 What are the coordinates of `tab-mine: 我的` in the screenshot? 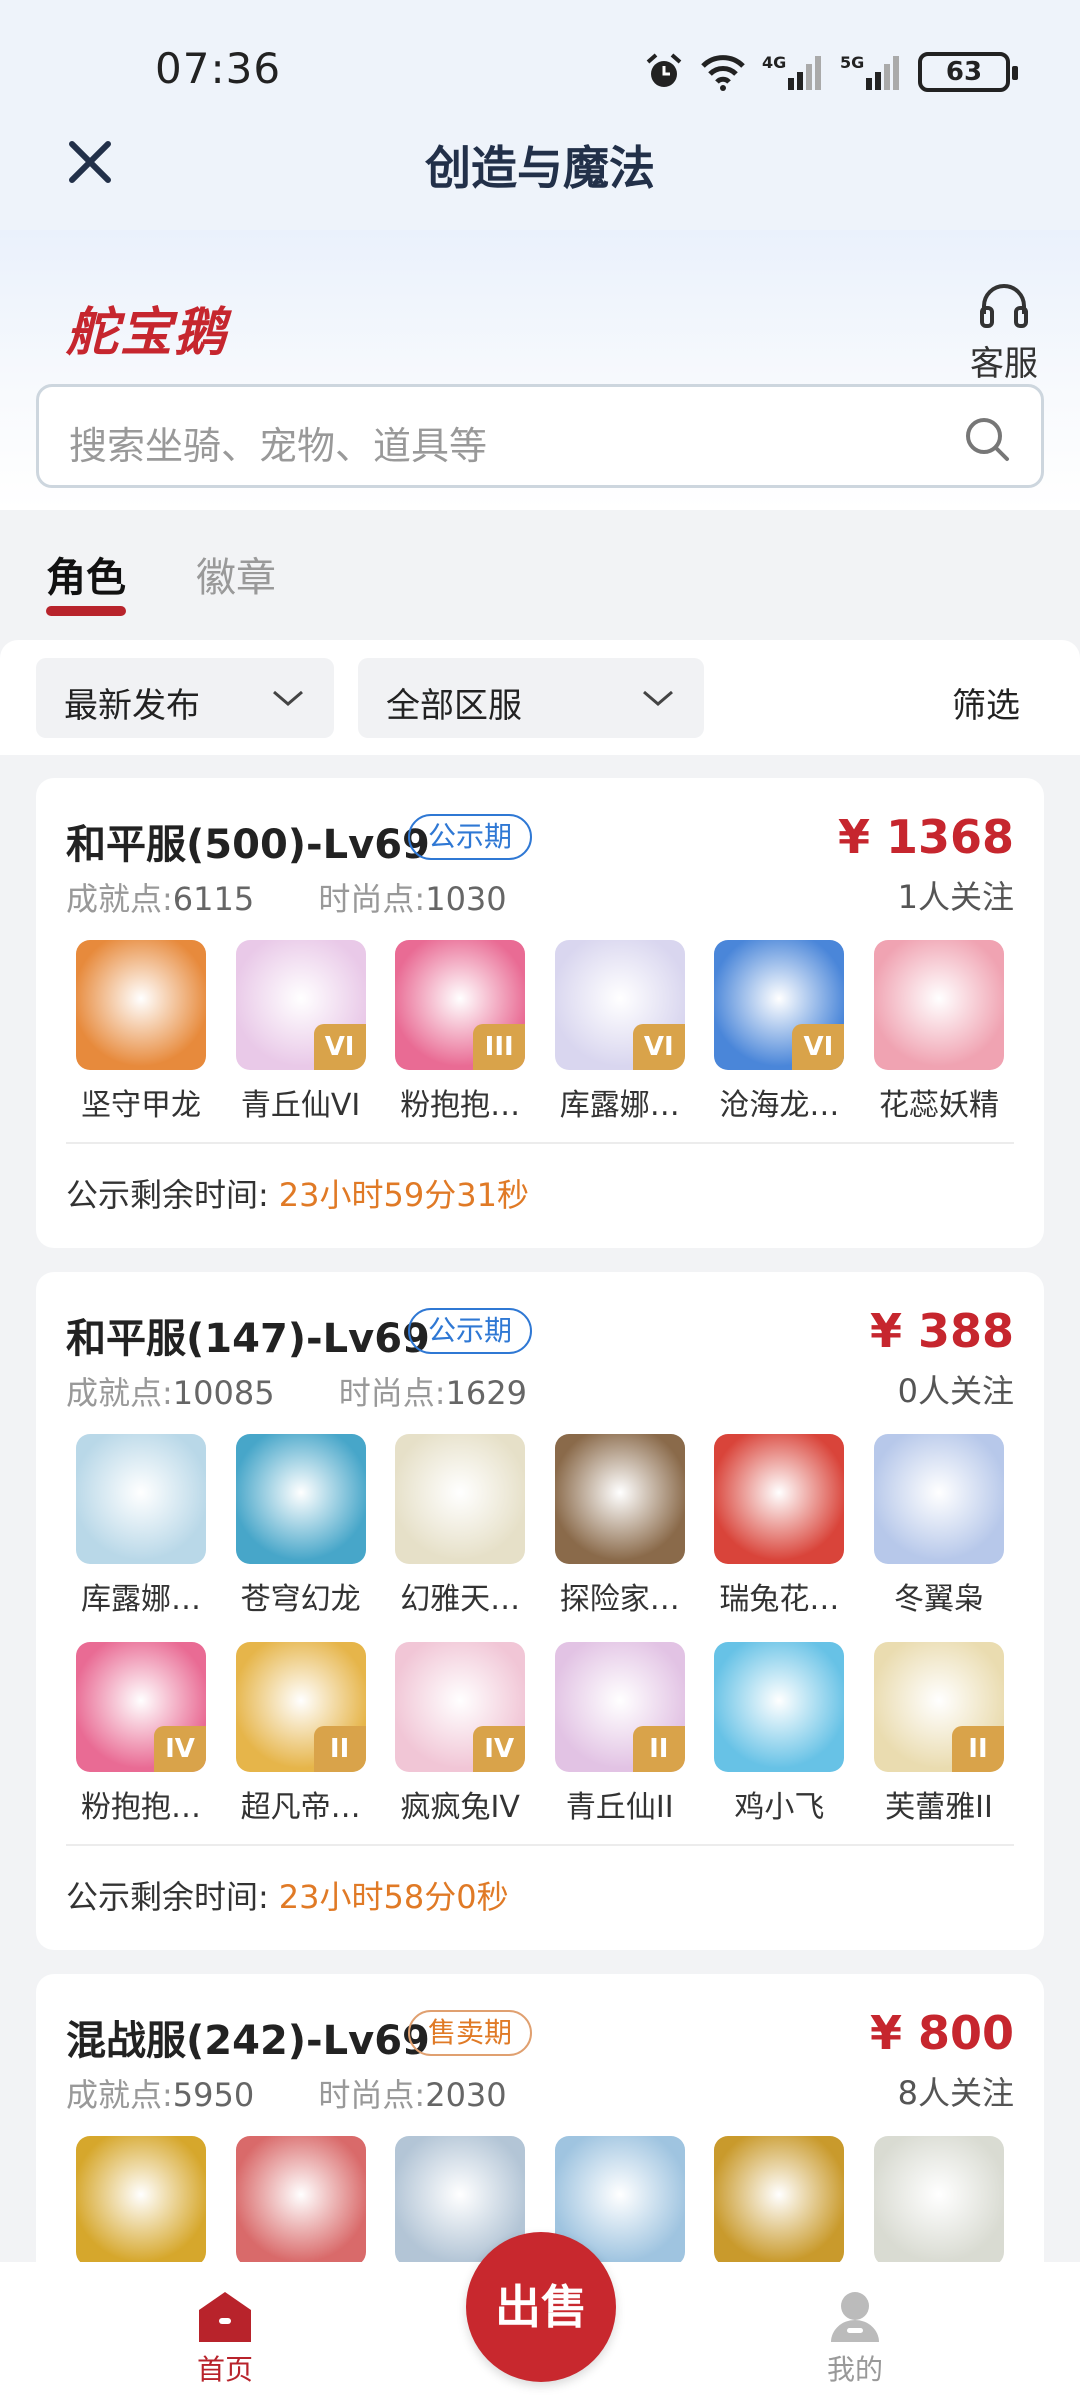 It's located at (855, 2339).